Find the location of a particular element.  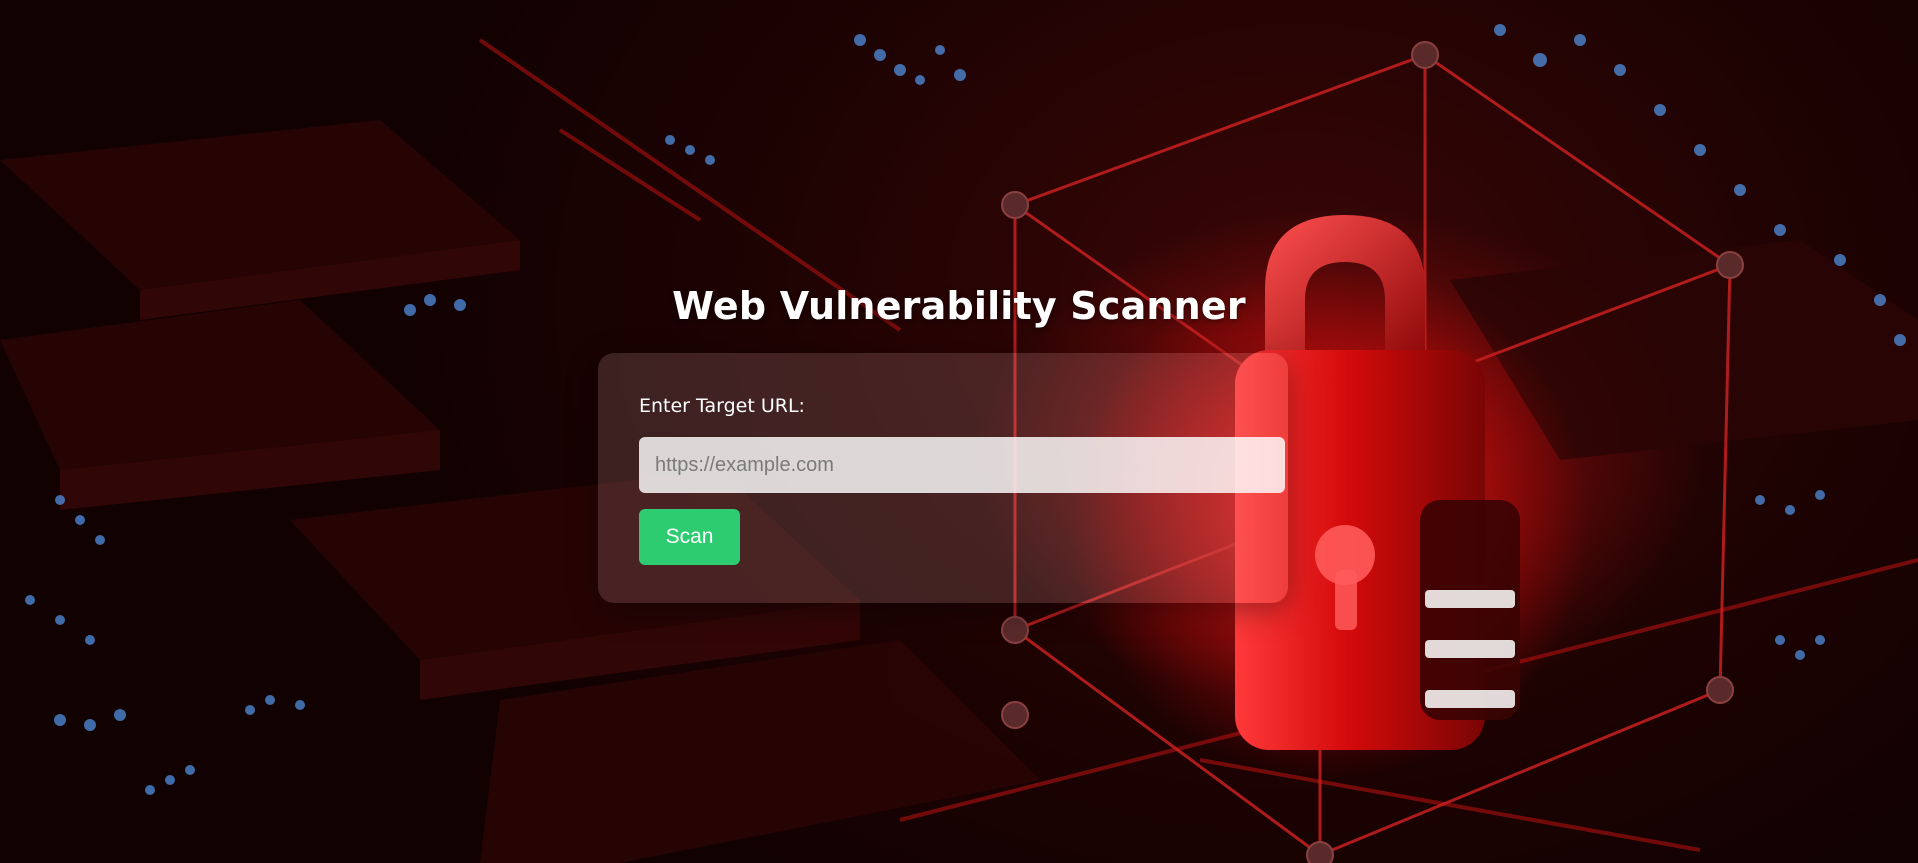

page-title: Web Vulnerability Scanner is located at coordinates (959, 306).